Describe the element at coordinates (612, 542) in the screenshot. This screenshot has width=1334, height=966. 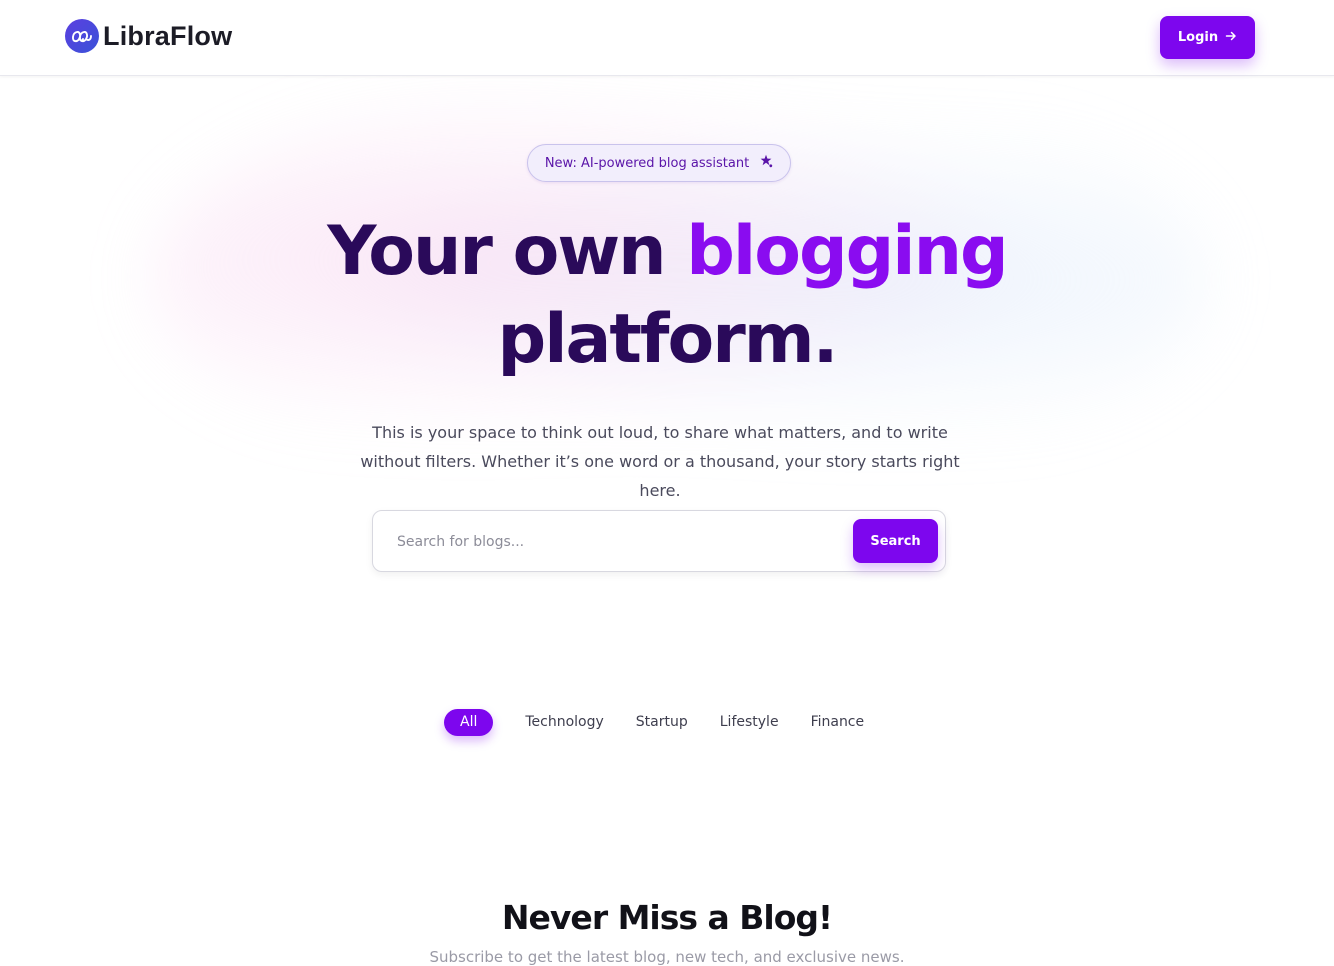
I see `search-input` at that location.